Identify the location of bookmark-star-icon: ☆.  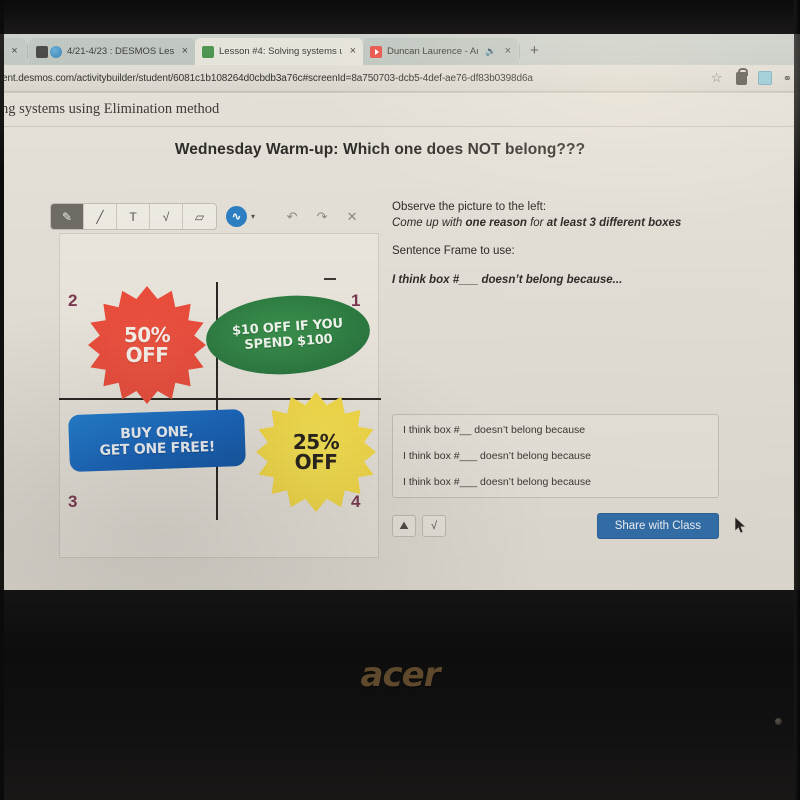
(718, 78).